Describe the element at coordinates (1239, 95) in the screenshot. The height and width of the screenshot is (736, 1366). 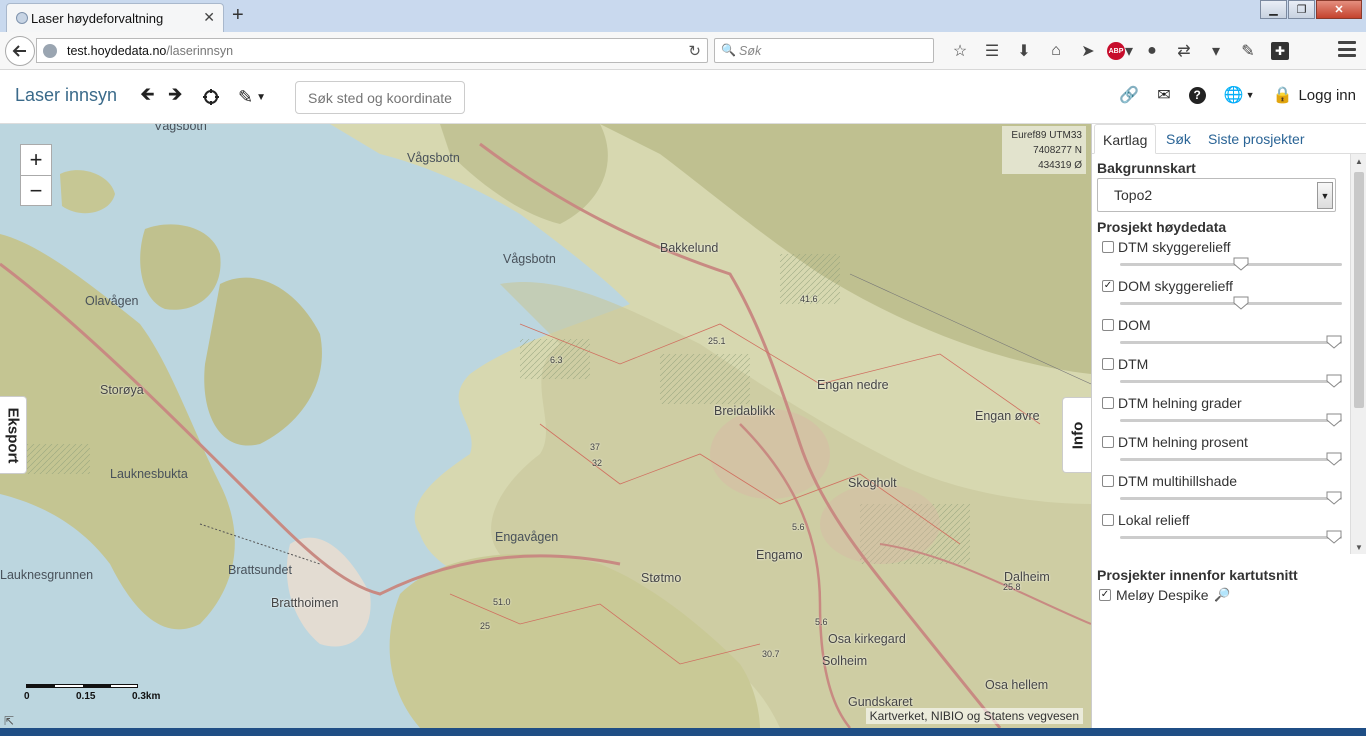
I see `globe-language-icon: 🌐 ▼` at that location.